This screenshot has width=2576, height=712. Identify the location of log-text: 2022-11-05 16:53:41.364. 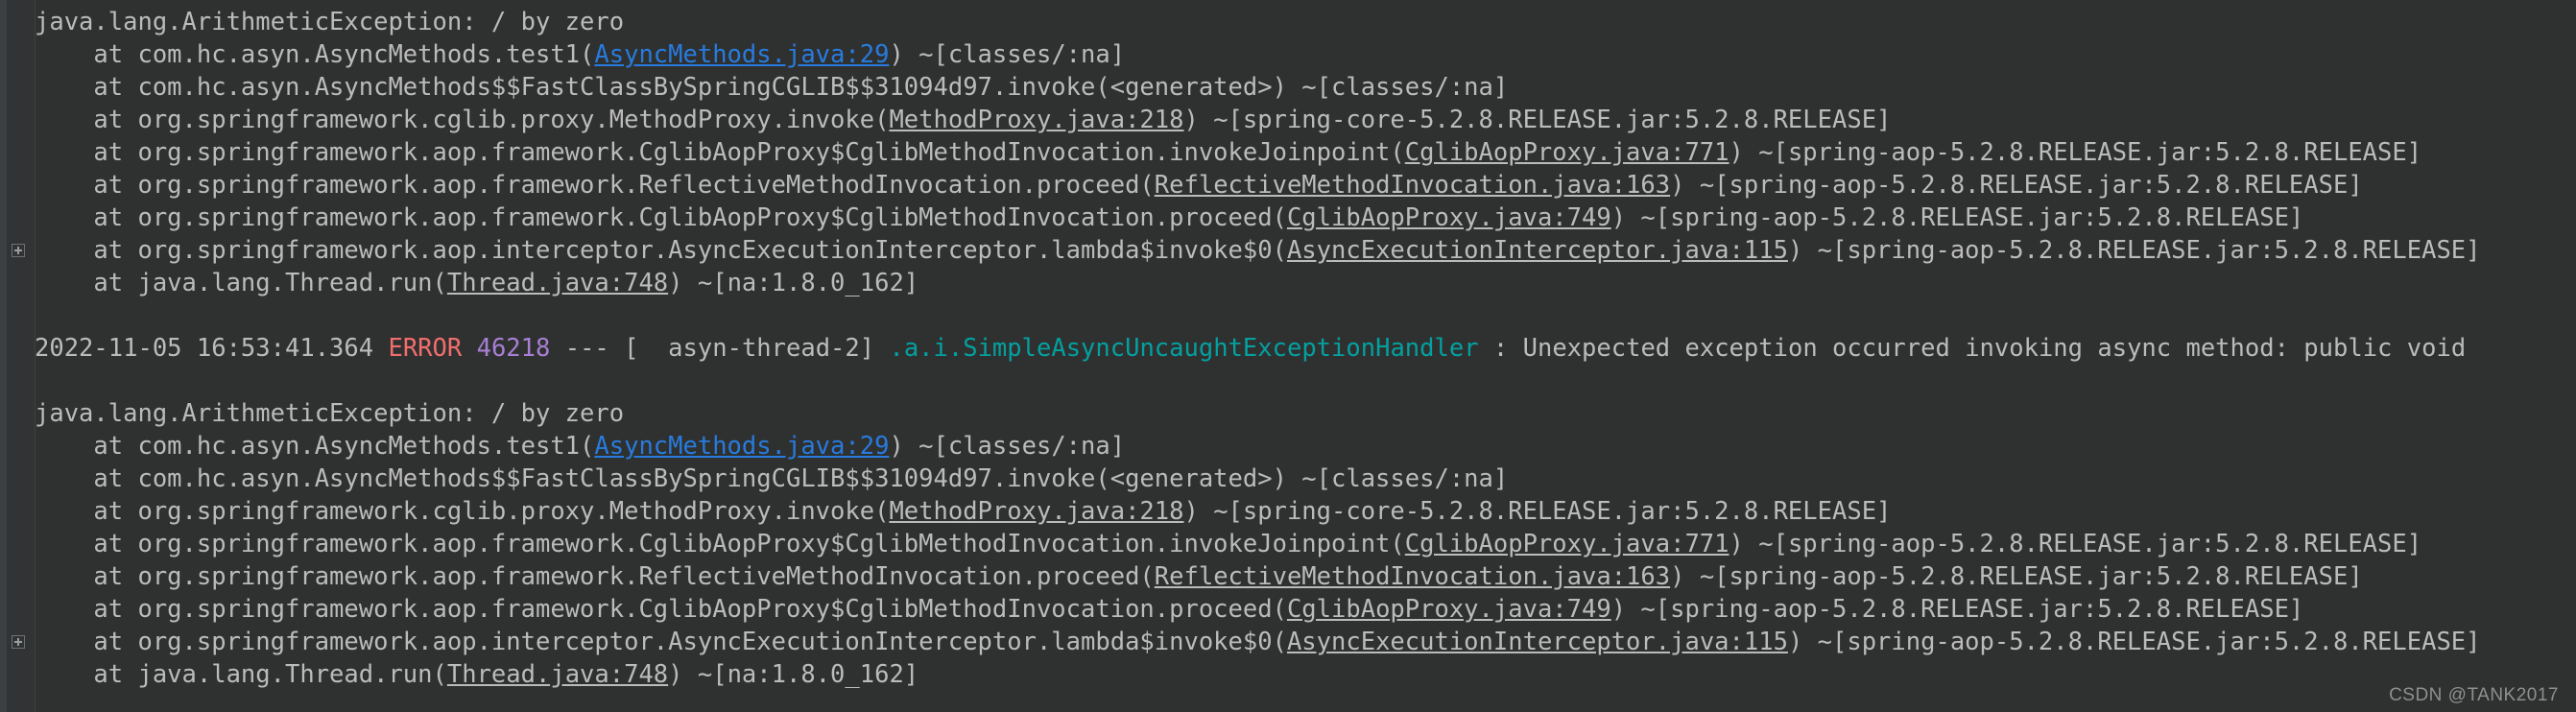
(212, 348).